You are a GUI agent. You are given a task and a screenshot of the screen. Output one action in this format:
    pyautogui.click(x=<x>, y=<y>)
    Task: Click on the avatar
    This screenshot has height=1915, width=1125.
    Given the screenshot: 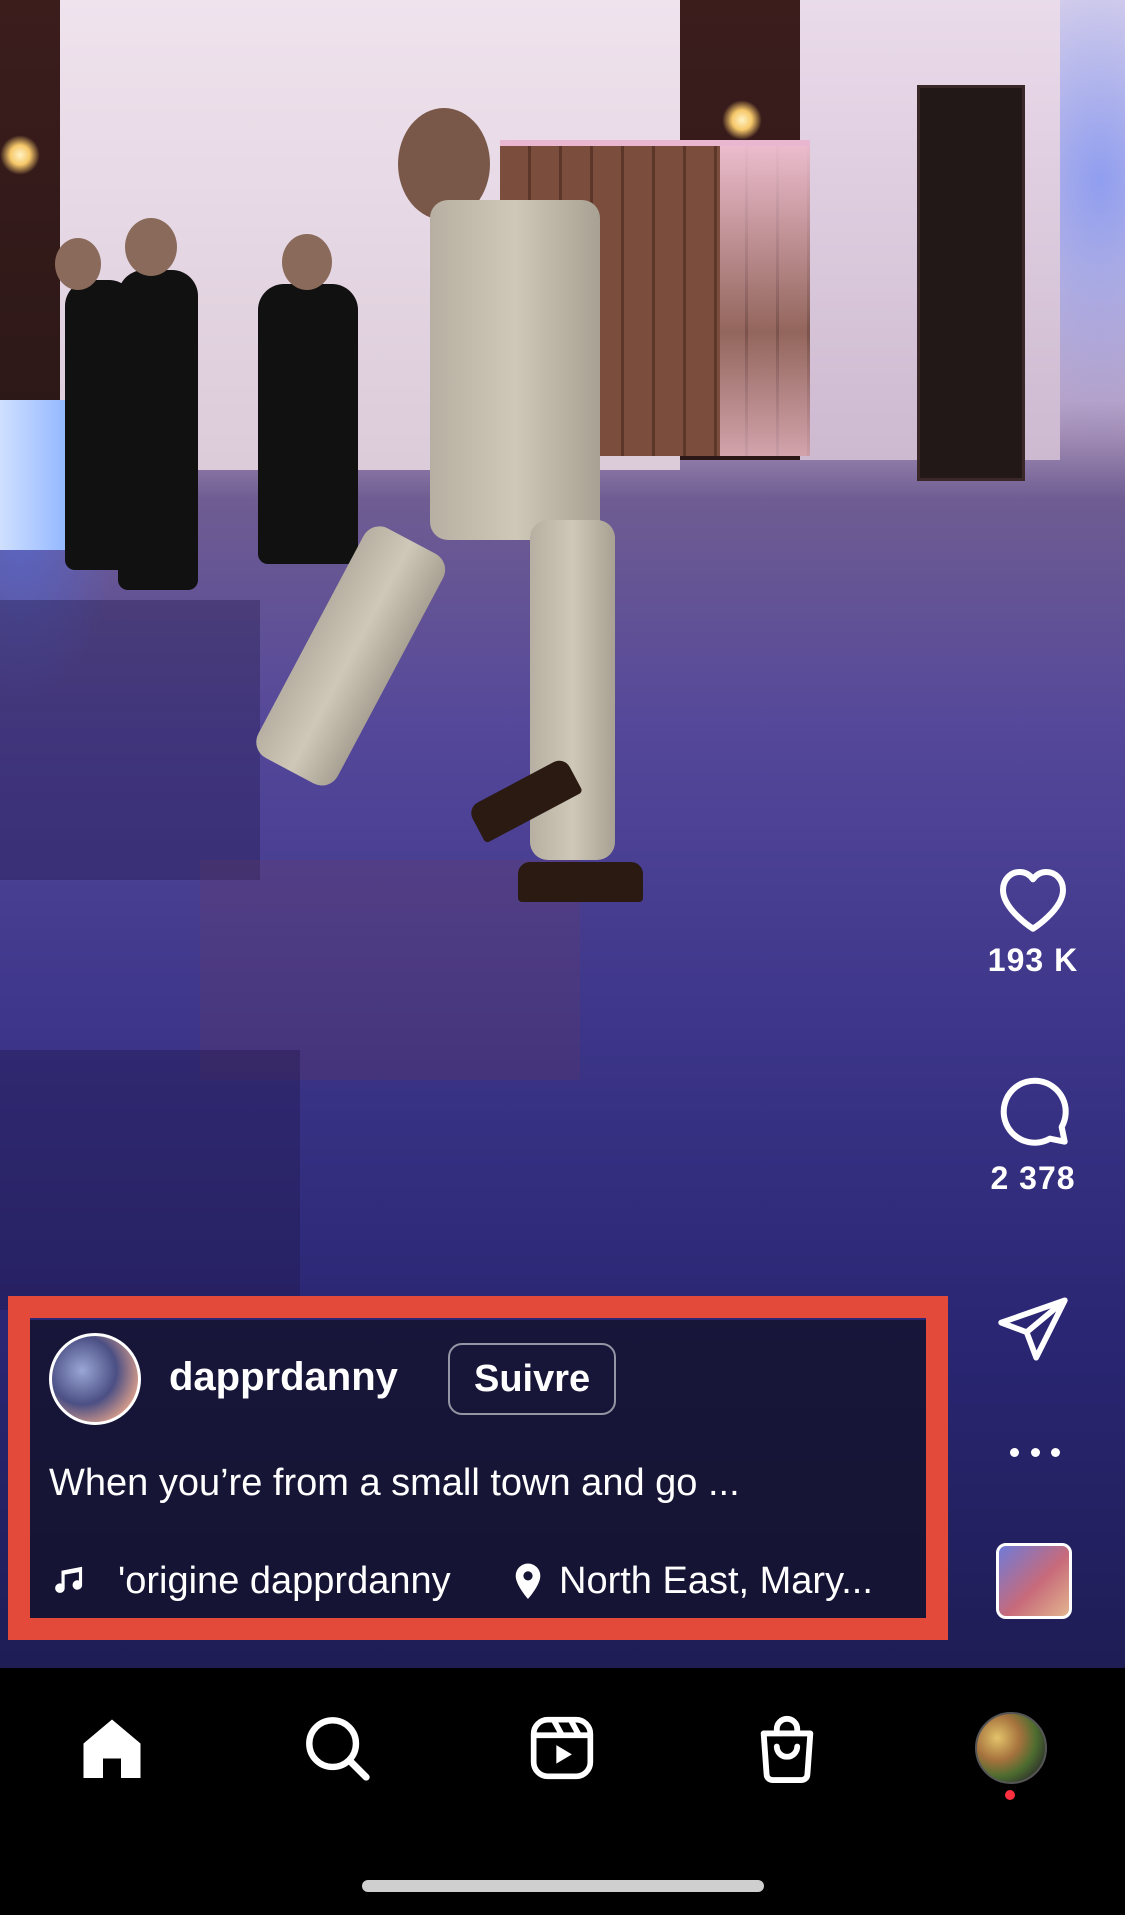 What is the action you would take?
    pyautogui.click(x=95, y=1379)
    